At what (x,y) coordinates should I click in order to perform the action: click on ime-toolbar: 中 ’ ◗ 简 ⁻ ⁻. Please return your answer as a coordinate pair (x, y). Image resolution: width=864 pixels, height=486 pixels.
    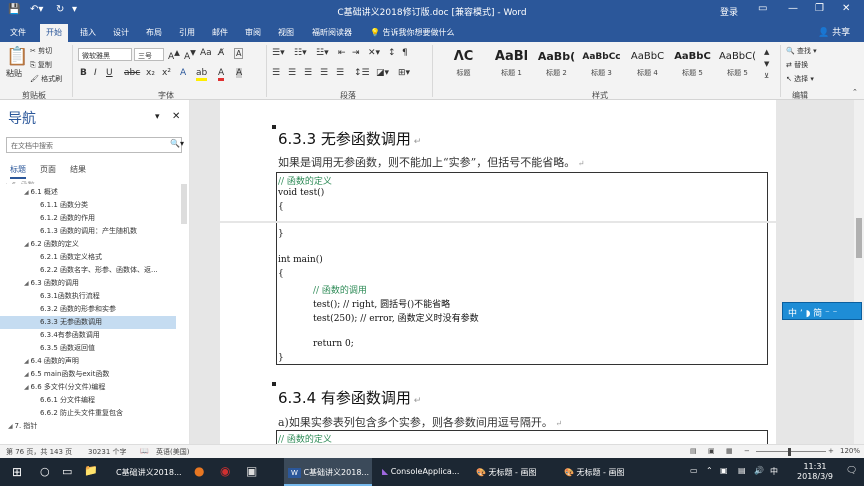
    Looking at the image, I should click on (822, 311).